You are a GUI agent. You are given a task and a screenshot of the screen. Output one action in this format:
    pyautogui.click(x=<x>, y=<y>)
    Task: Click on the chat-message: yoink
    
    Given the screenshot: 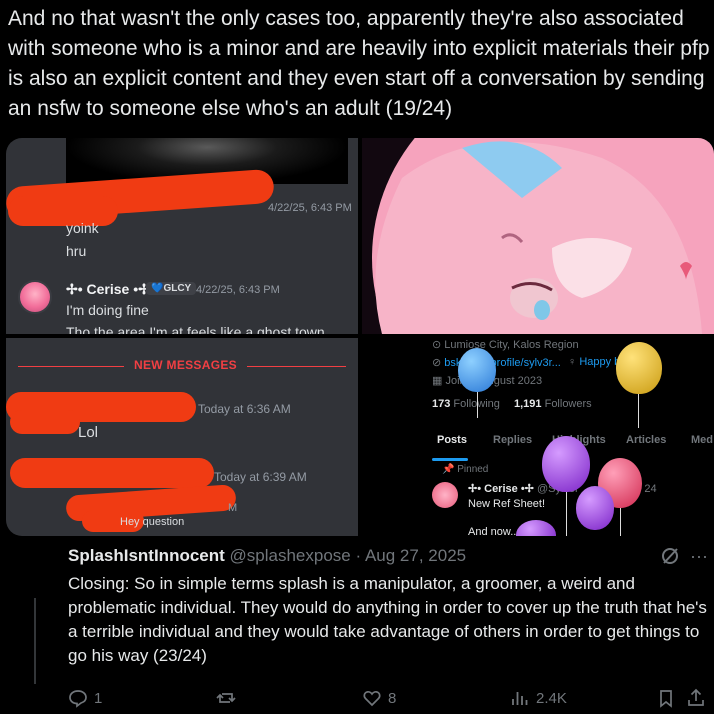 What is the action you would take?
    pyautogui.click(x=82, y=228)
    